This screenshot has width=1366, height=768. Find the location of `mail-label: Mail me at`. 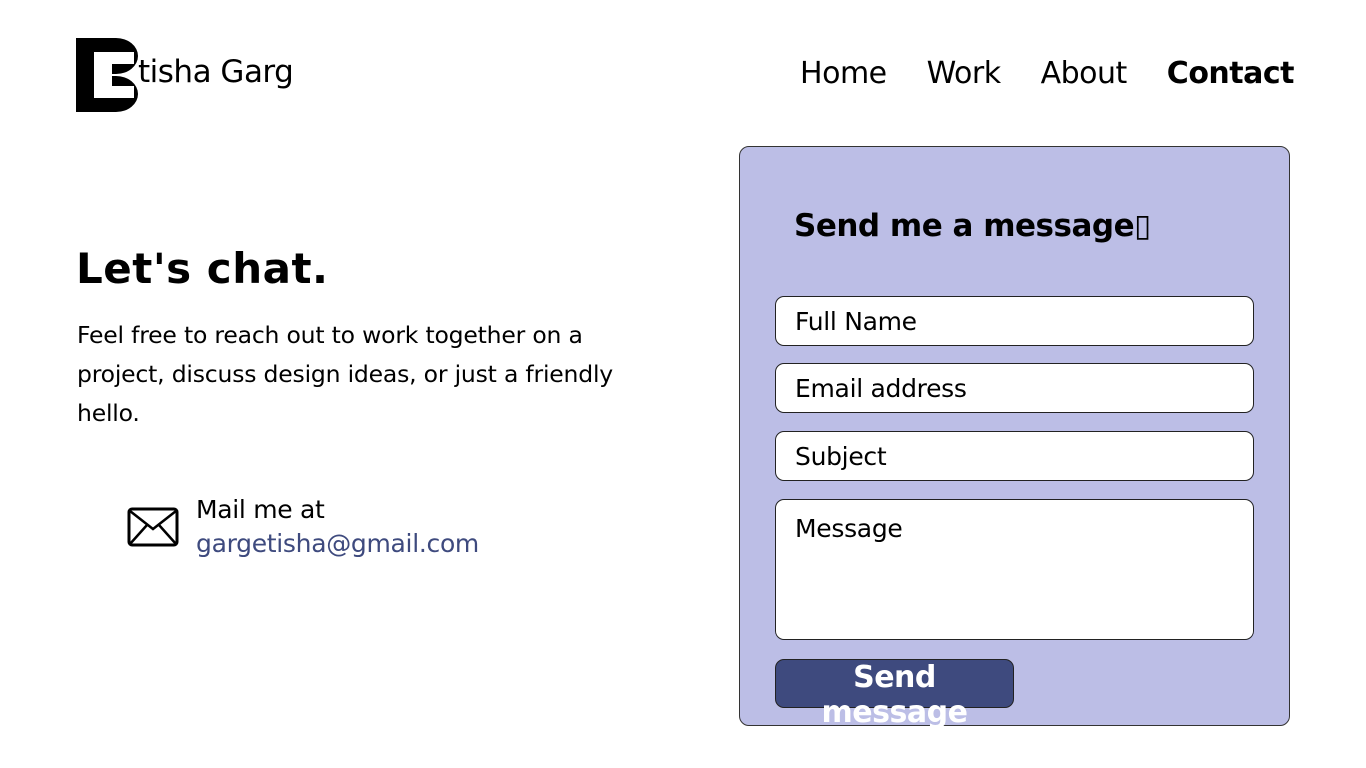

mail-label: Mail me at is located at coordinates (260, 509).